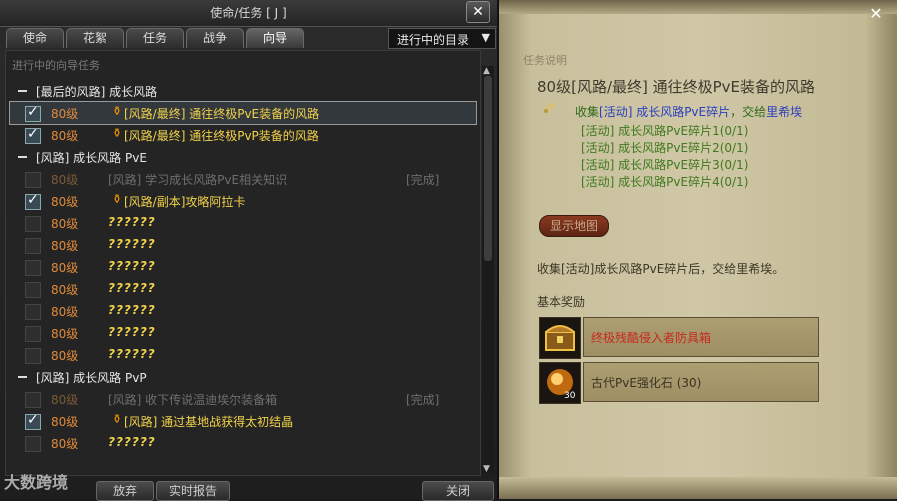 This screenshot has height=501, width=897. I want to click on objective: 收集[活动] 成长风路PvE碎片，交给里希埃, so click(688, 111).